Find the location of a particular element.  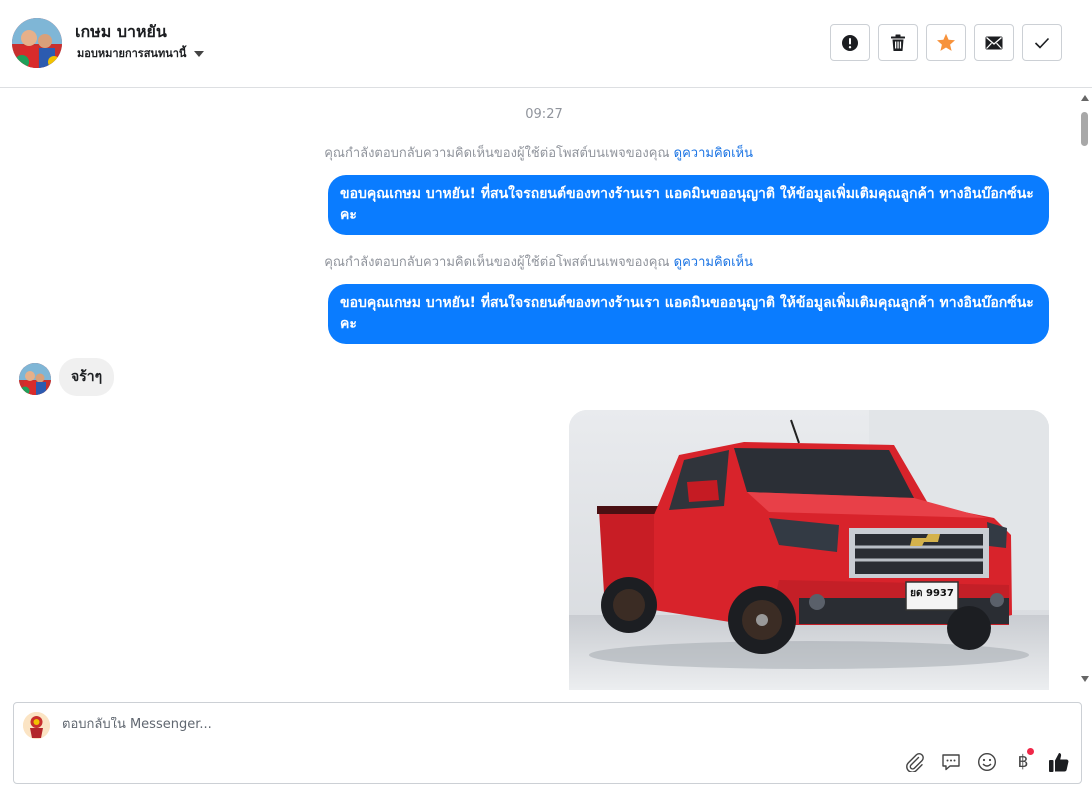

message-composer: ฿ is located at coordinates (547, 743).